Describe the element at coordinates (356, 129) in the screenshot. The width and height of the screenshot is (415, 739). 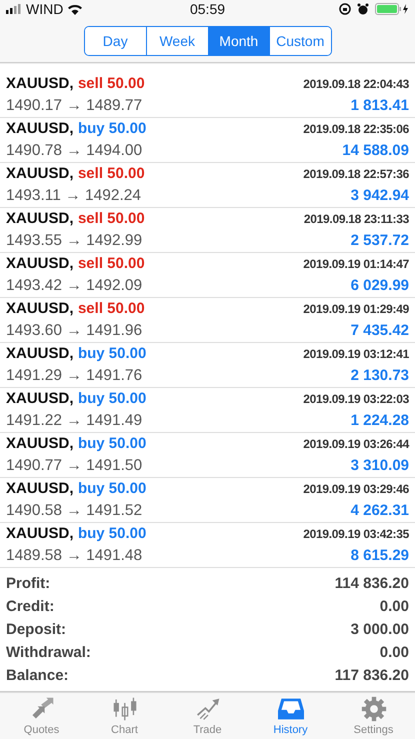
I see `deal-time: 2019.09.18 22:35:06` at that location.